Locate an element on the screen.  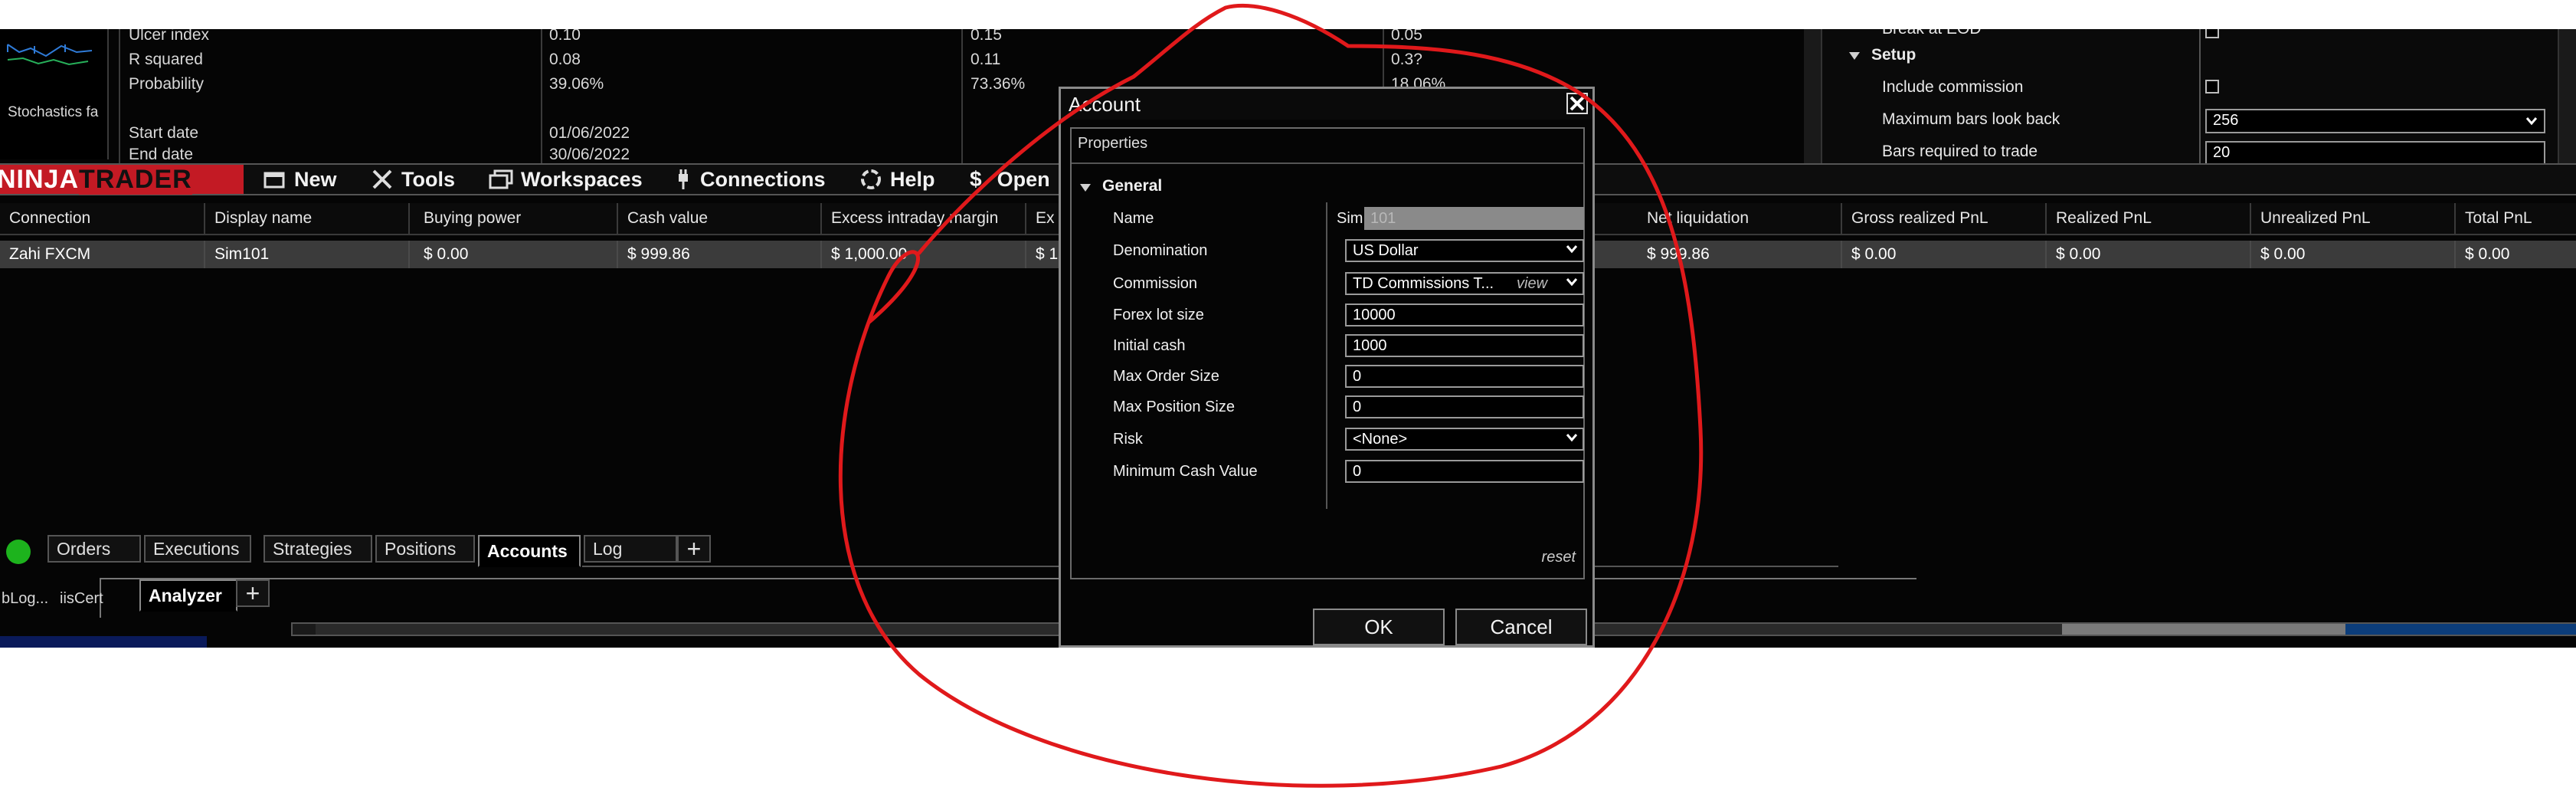
general-group-header: General is located at coordinates (1132, 186).